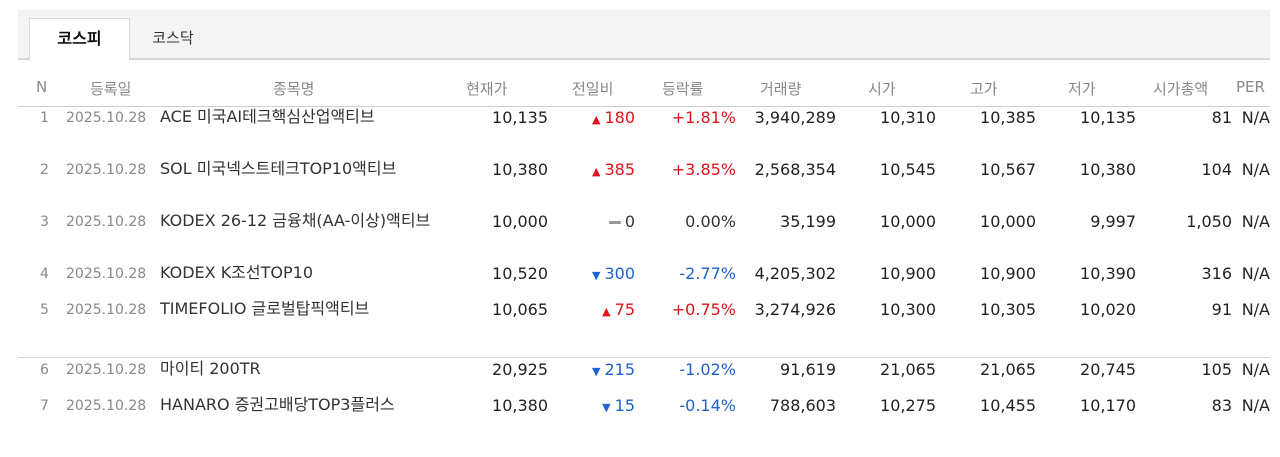 The width and height of the screenshot is (1280, 457). I want to click on row-low: 20,745, so click(1108, 369).